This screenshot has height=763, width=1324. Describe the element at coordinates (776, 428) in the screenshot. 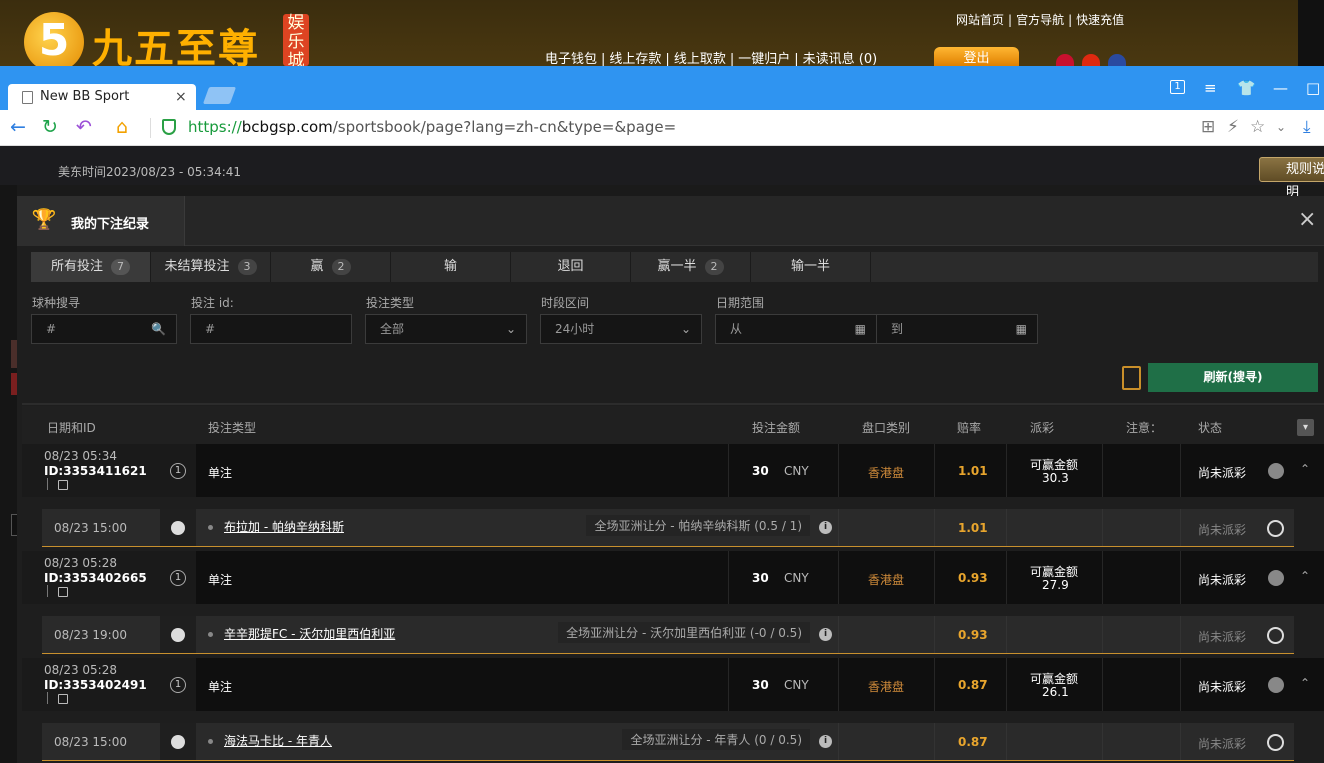

I see `col-amount: 投注金额` at that location.